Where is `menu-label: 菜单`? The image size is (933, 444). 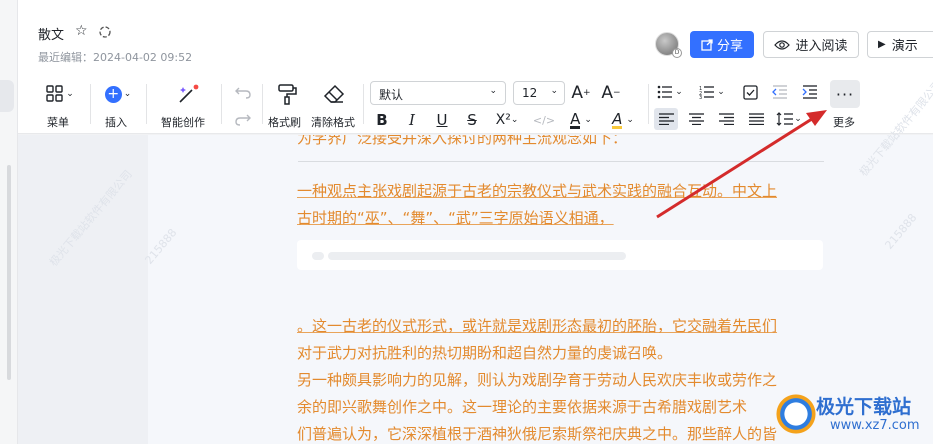 menu-label: 菜单 is located at coordinates (58, 122).